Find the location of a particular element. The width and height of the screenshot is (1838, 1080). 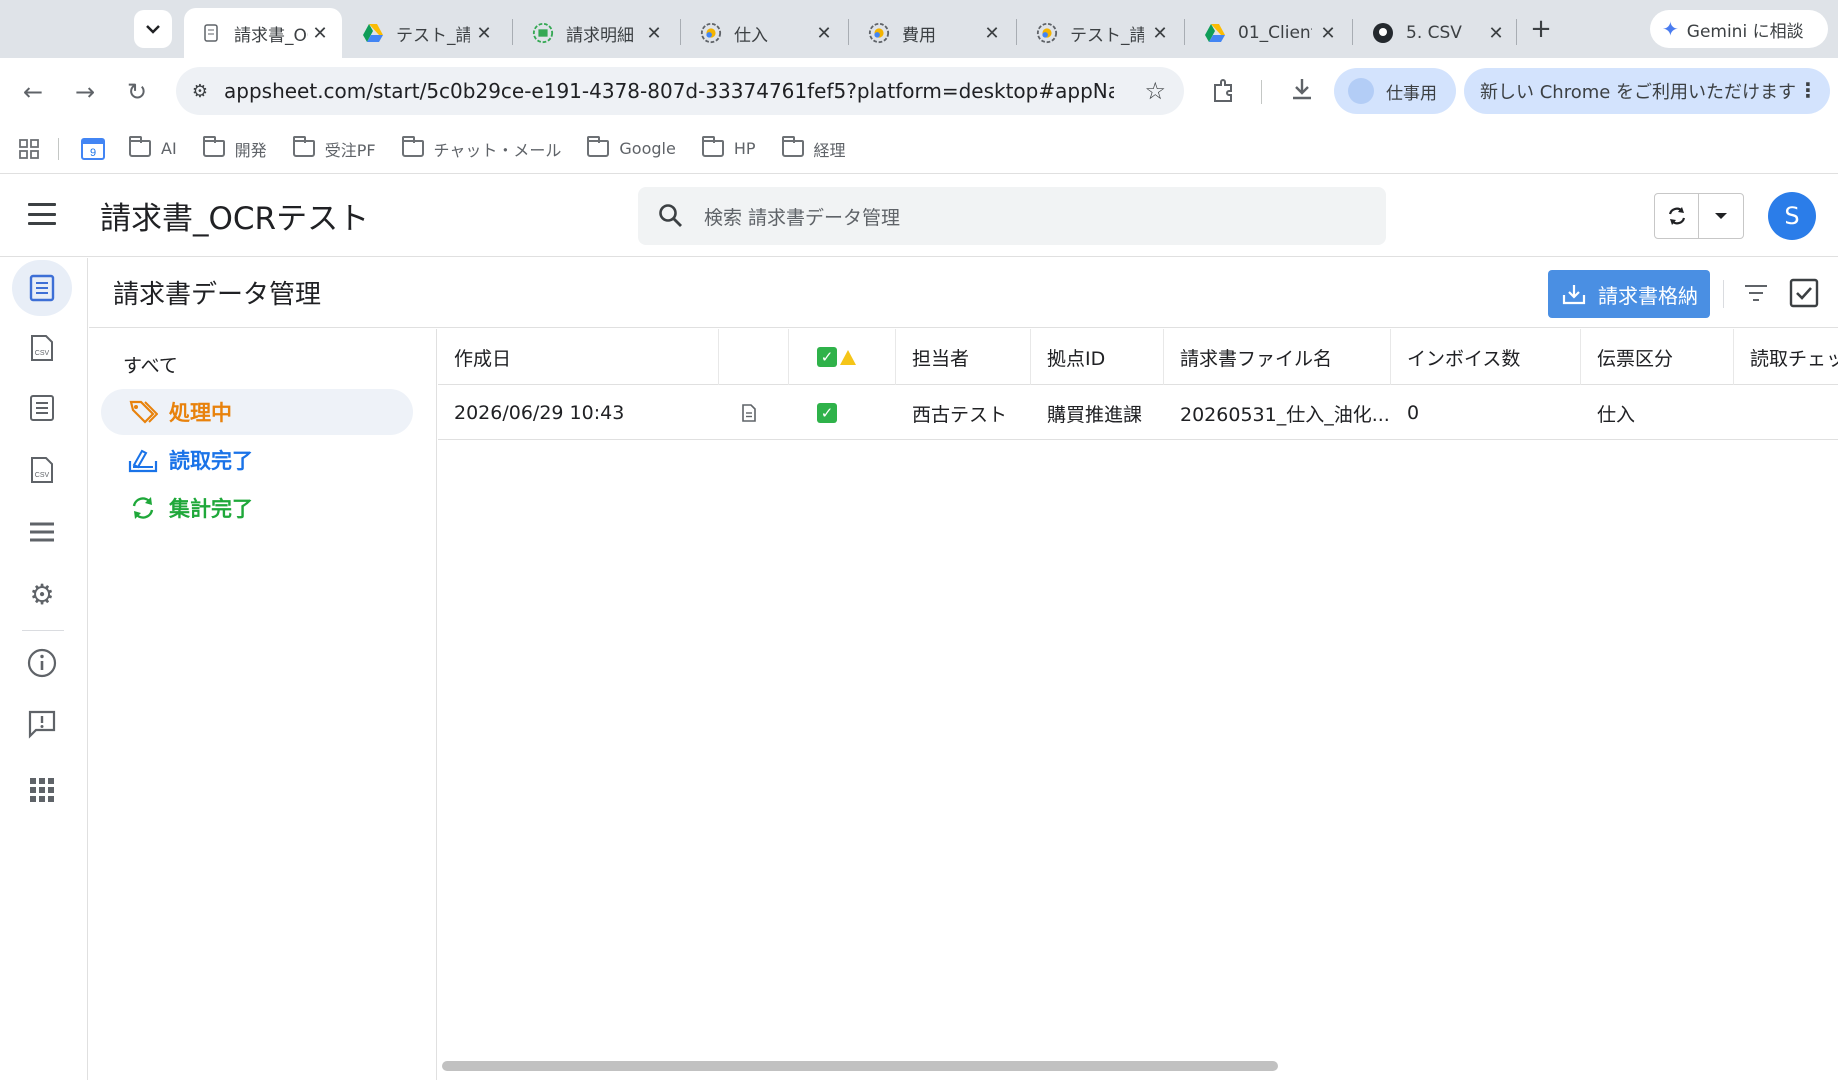

cell-read-check is located at coordinates (1786, 413).